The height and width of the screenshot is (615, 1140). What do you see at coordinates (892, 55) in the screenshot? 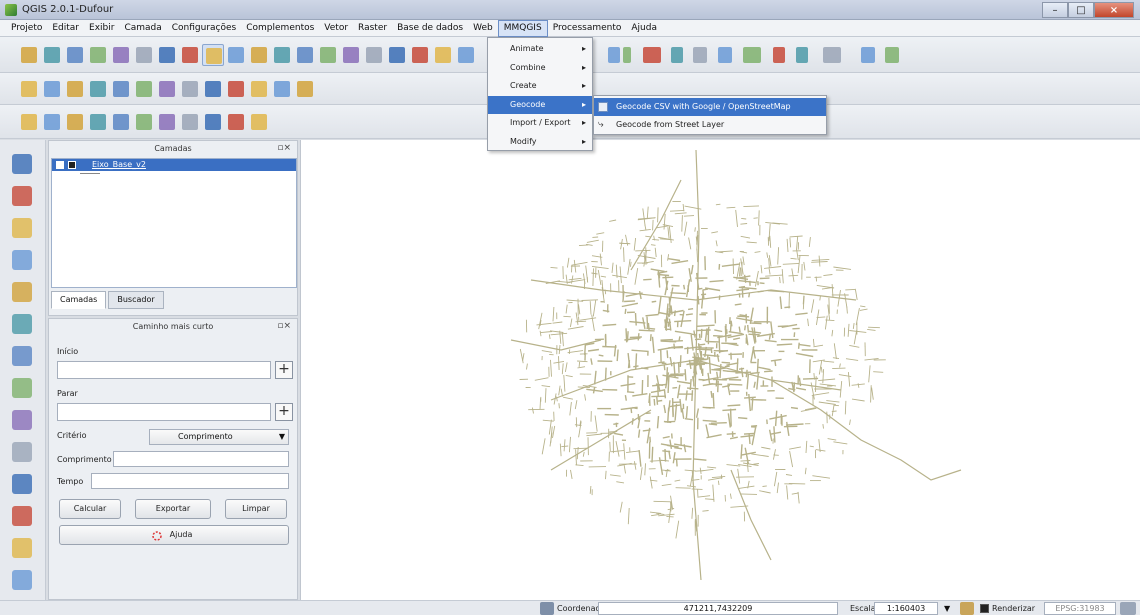
I see `whats-this-icon` at bounding box center [892, 55].